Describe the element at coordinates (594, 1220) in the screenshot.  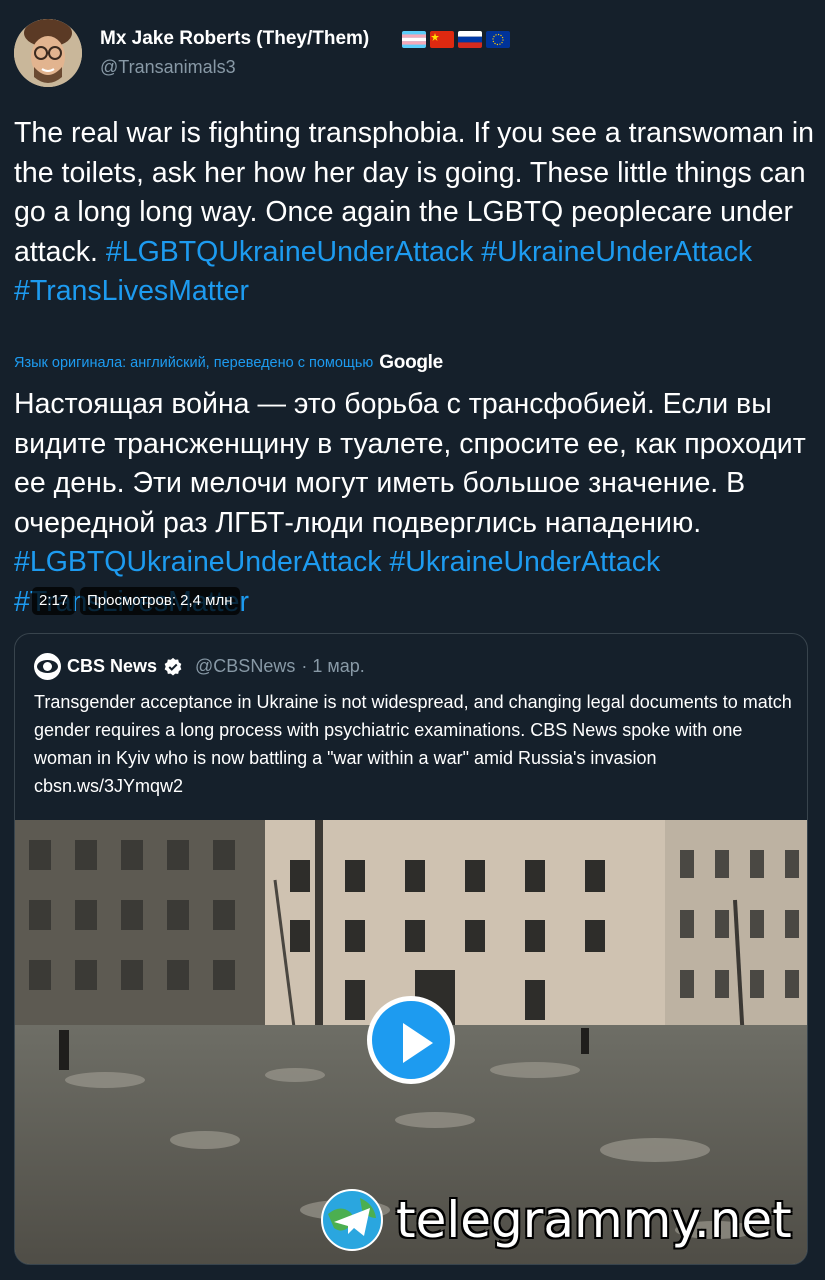
I see `watermark-text: telegrammy.net` at that location.